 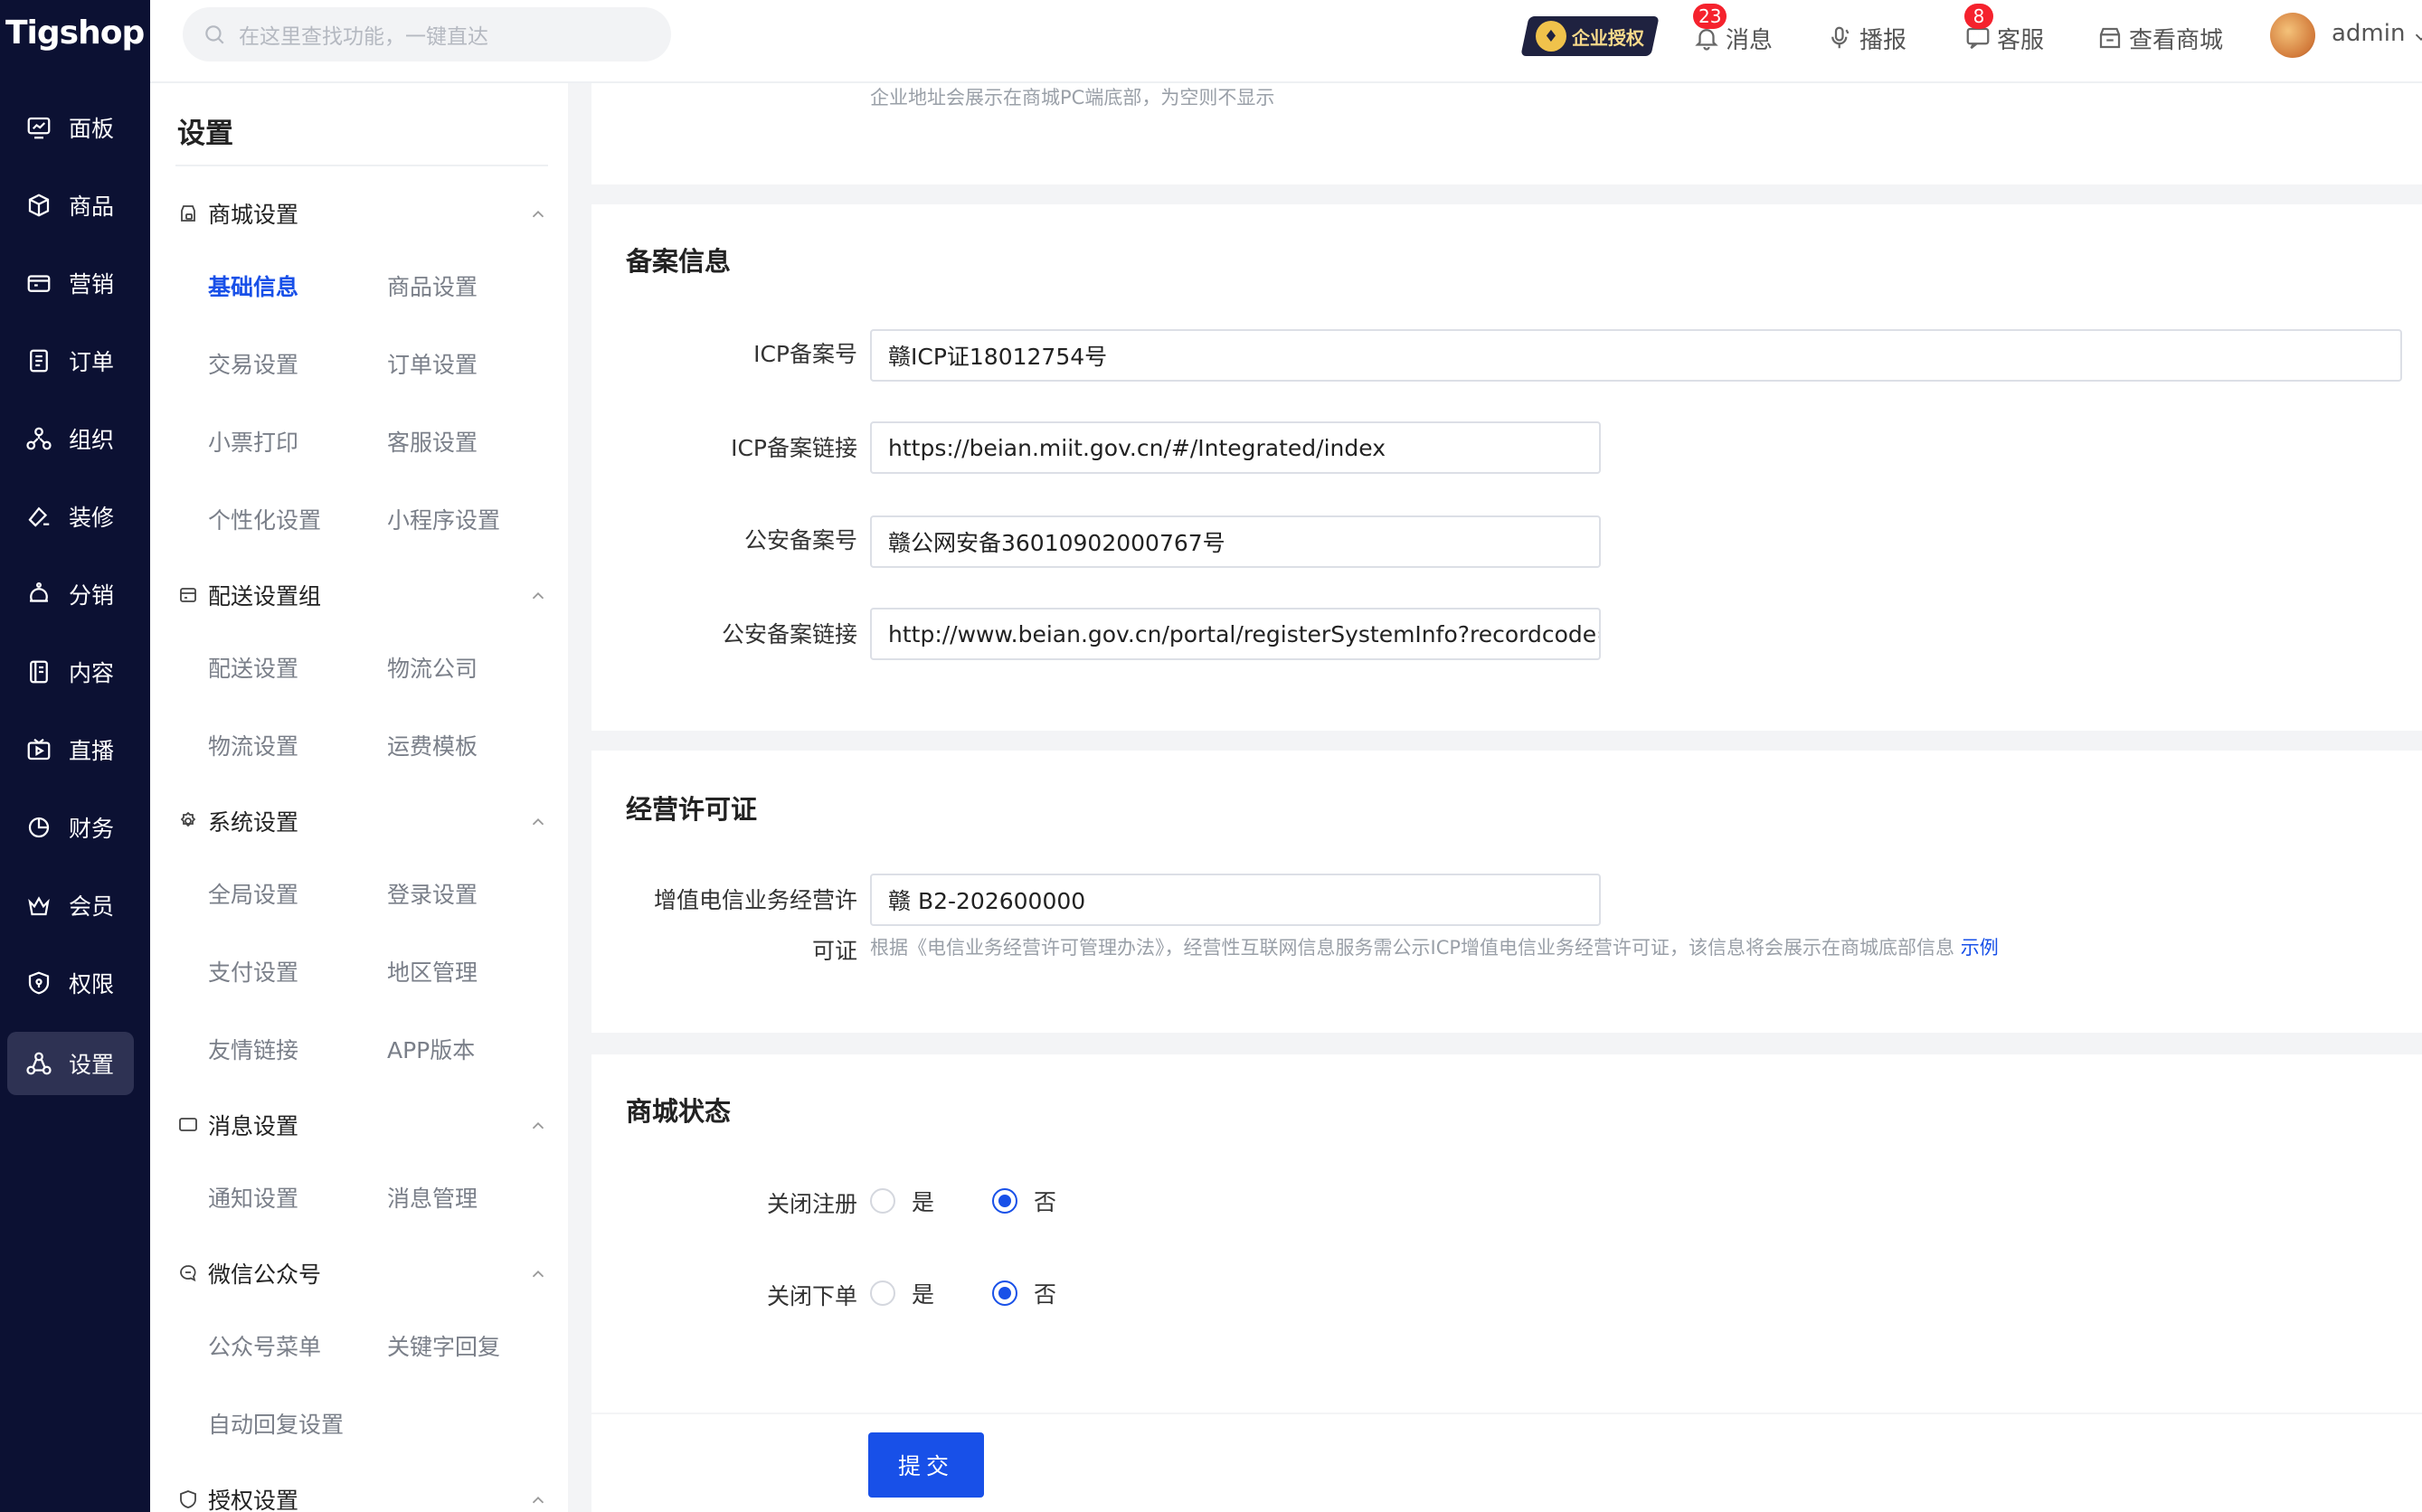 I want to click on close-order-yes: 是, so click(x=902, y=1293).